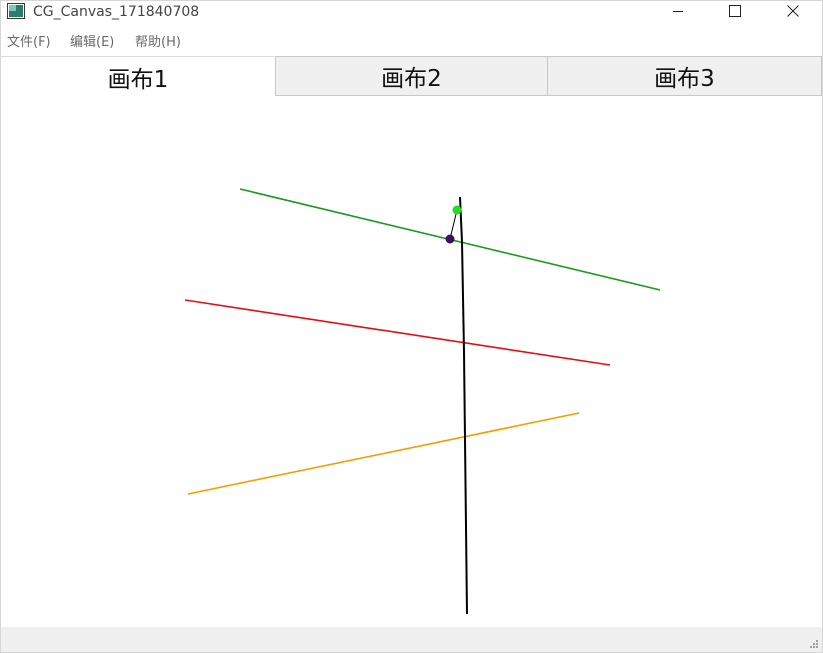 Image resolution: width=823 pixels, height=653 pixels. Describe the element at coordinates (813, 643) in the screenshot. I see `resize-grip-icon` at that location.